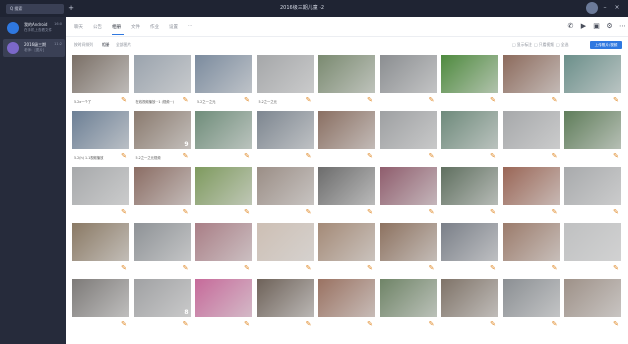 This screenshot has width=628, height=344. What do you see at coordinates (34, 48) in the screenshot?
I see `conversation-item-active: 2016级三期 老师：[图片] 11:2` at bounding box center [34, 48].